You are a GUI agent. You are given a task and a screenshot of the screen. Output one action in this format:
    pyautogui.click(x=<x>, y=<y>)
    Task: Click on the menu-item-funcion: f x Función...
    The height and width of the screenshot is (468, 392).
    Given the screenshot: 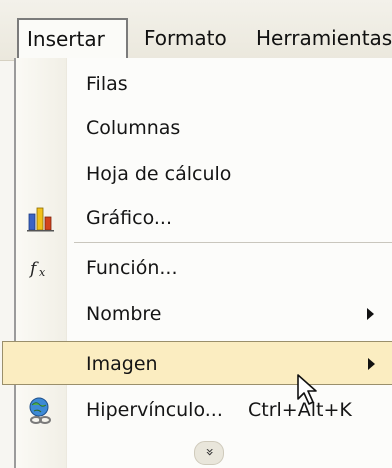 What is the action you would take?
    pyautogui.click(x=204, y=268)
    